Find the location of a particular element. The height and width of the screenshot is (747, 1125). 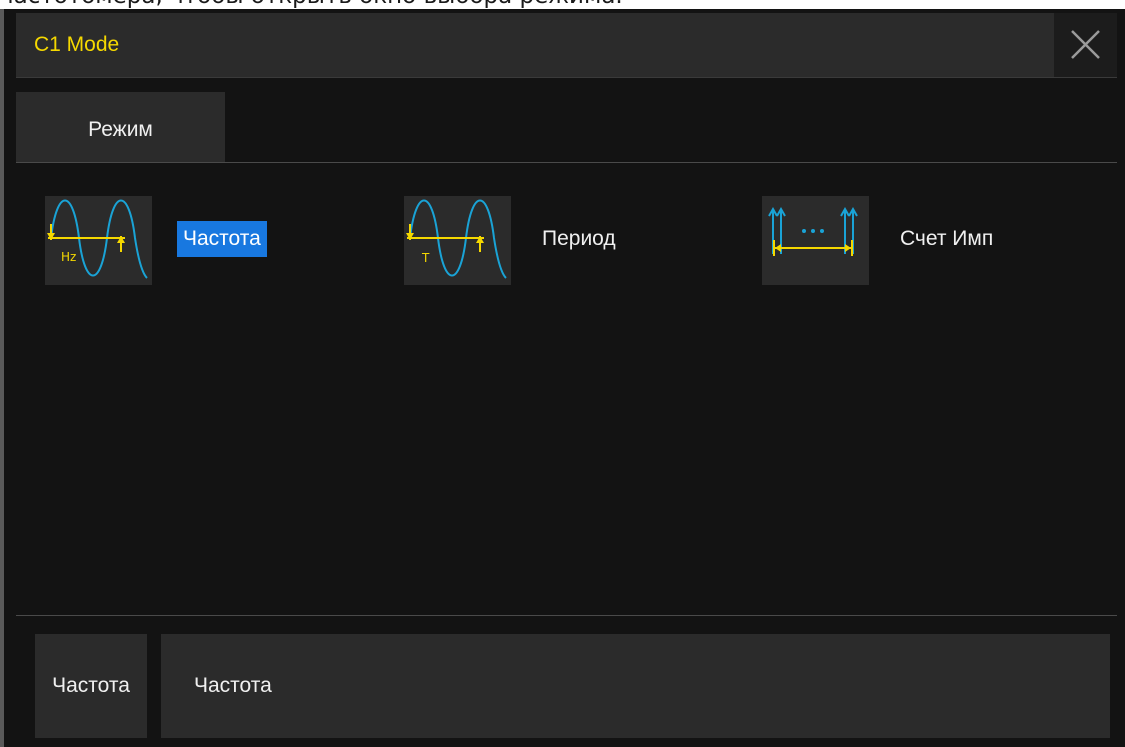

t-icon-label: T is located at coordinates (425, 258).